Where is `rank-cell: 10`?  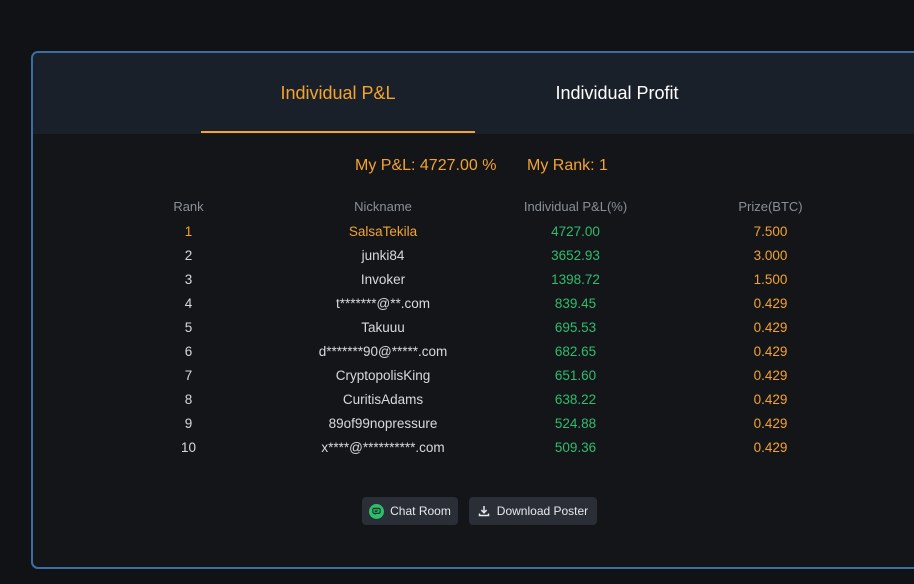
rank-cell: 10 is located at coordinates (188, 447).